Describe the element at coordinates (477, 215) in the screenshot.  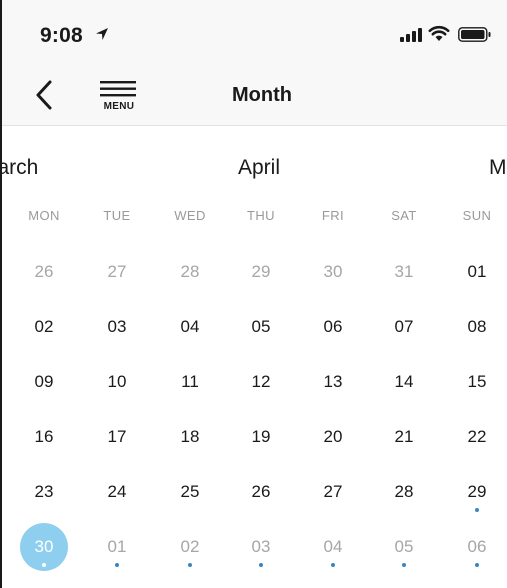
I see `weekday-label: SUN` at that location.